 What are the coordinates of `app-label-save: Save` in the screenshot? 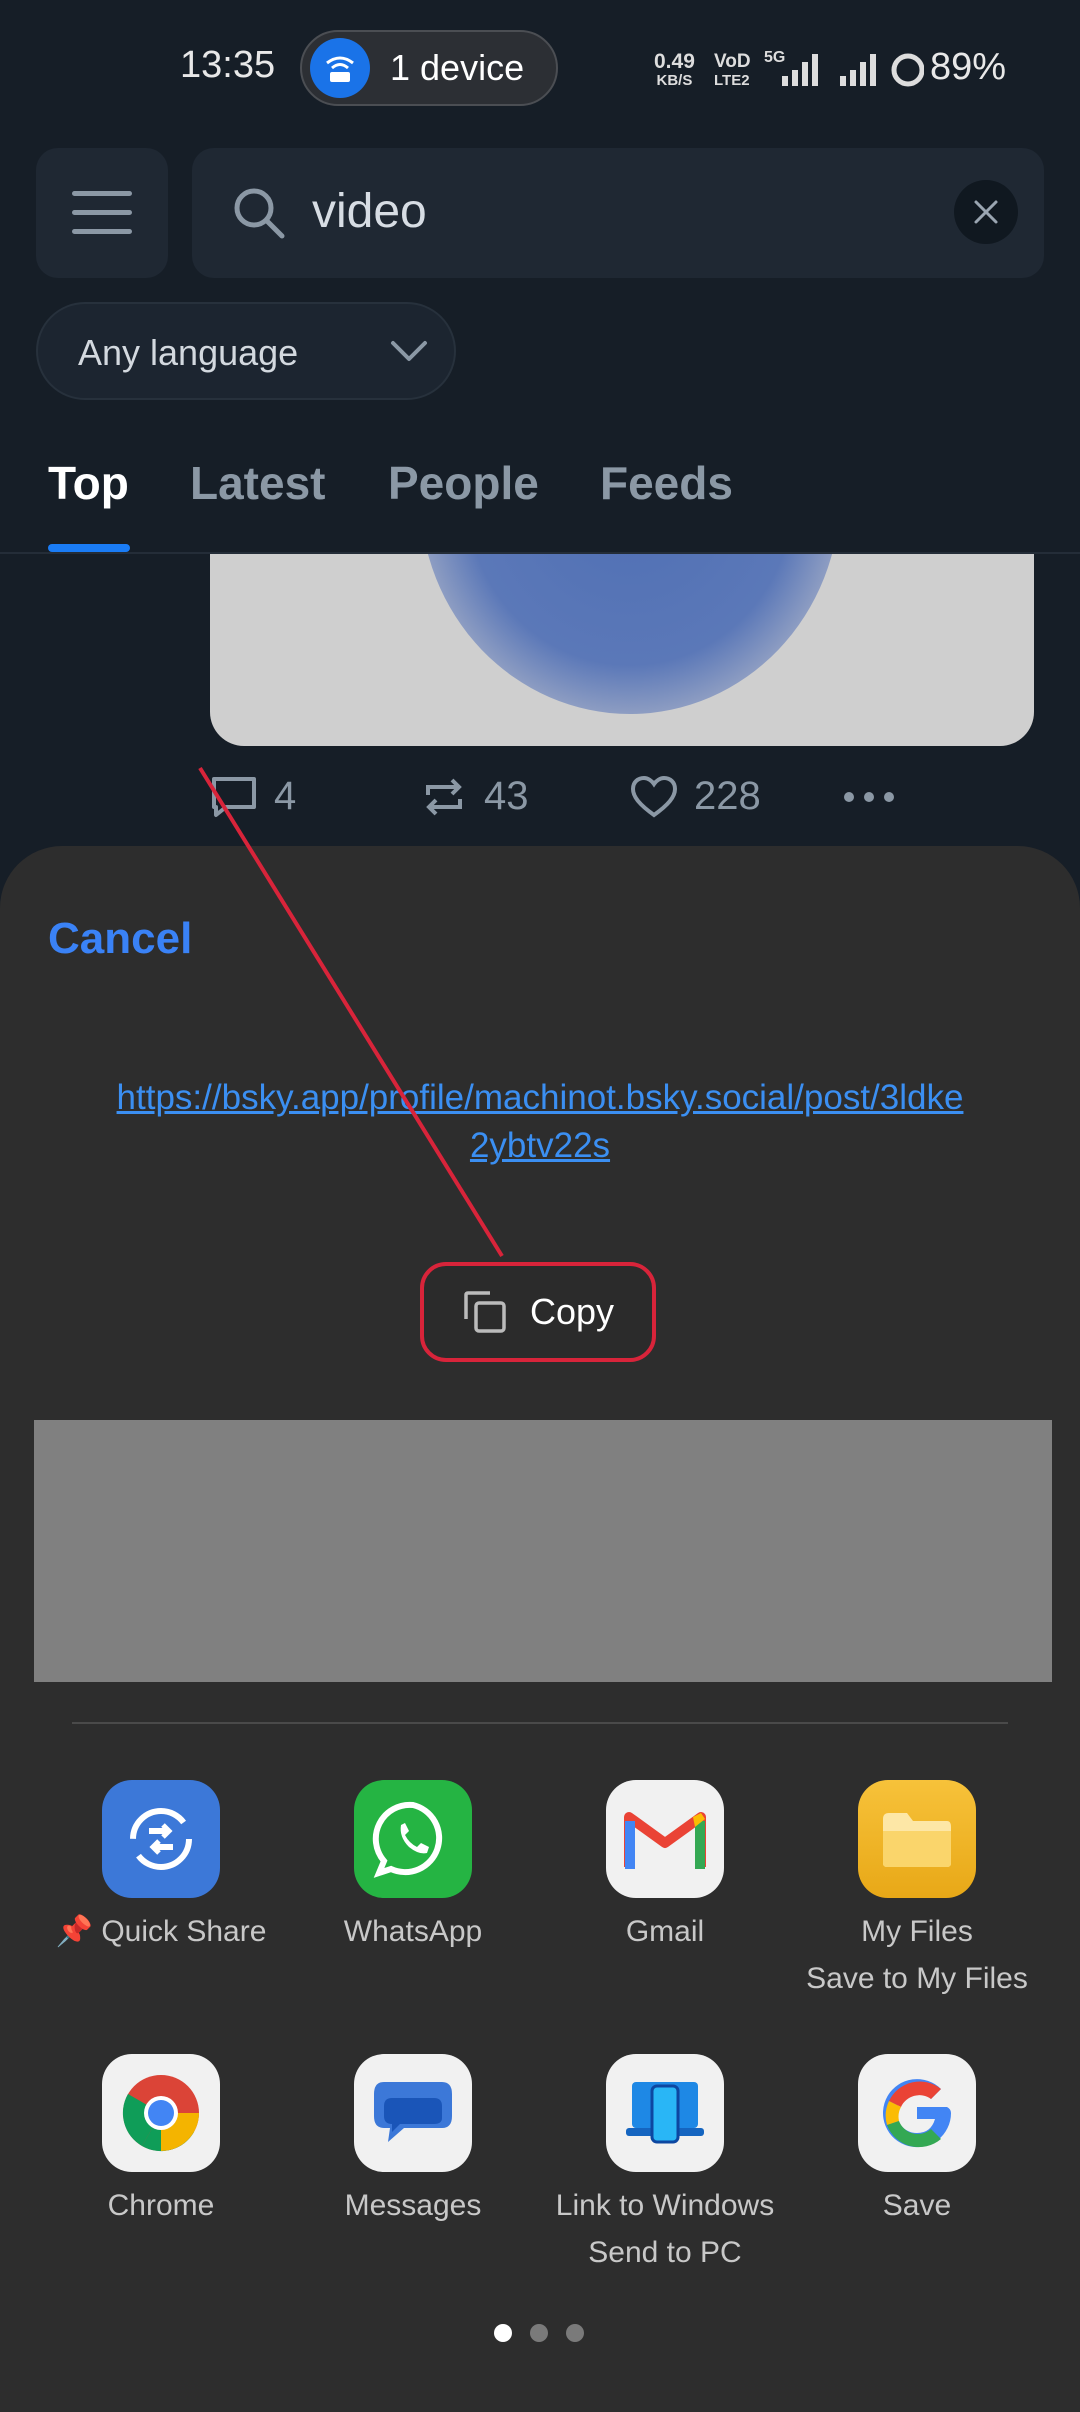 It's located at (917, 2205).